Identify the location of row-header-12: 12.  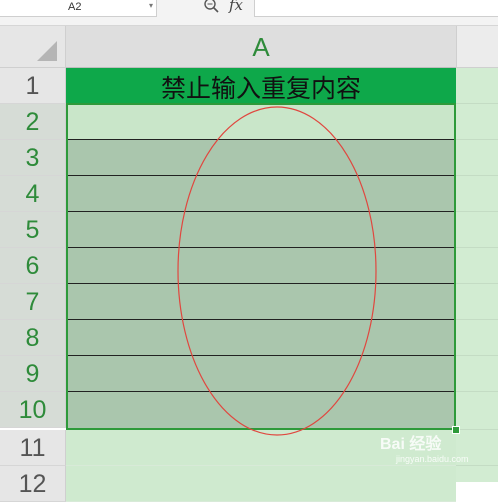
(33, 484).